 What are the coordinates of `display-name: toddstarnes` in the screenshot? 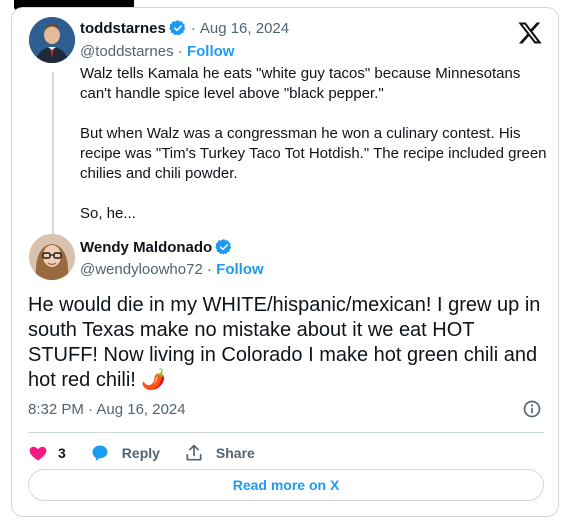 It's located at (123, 28).